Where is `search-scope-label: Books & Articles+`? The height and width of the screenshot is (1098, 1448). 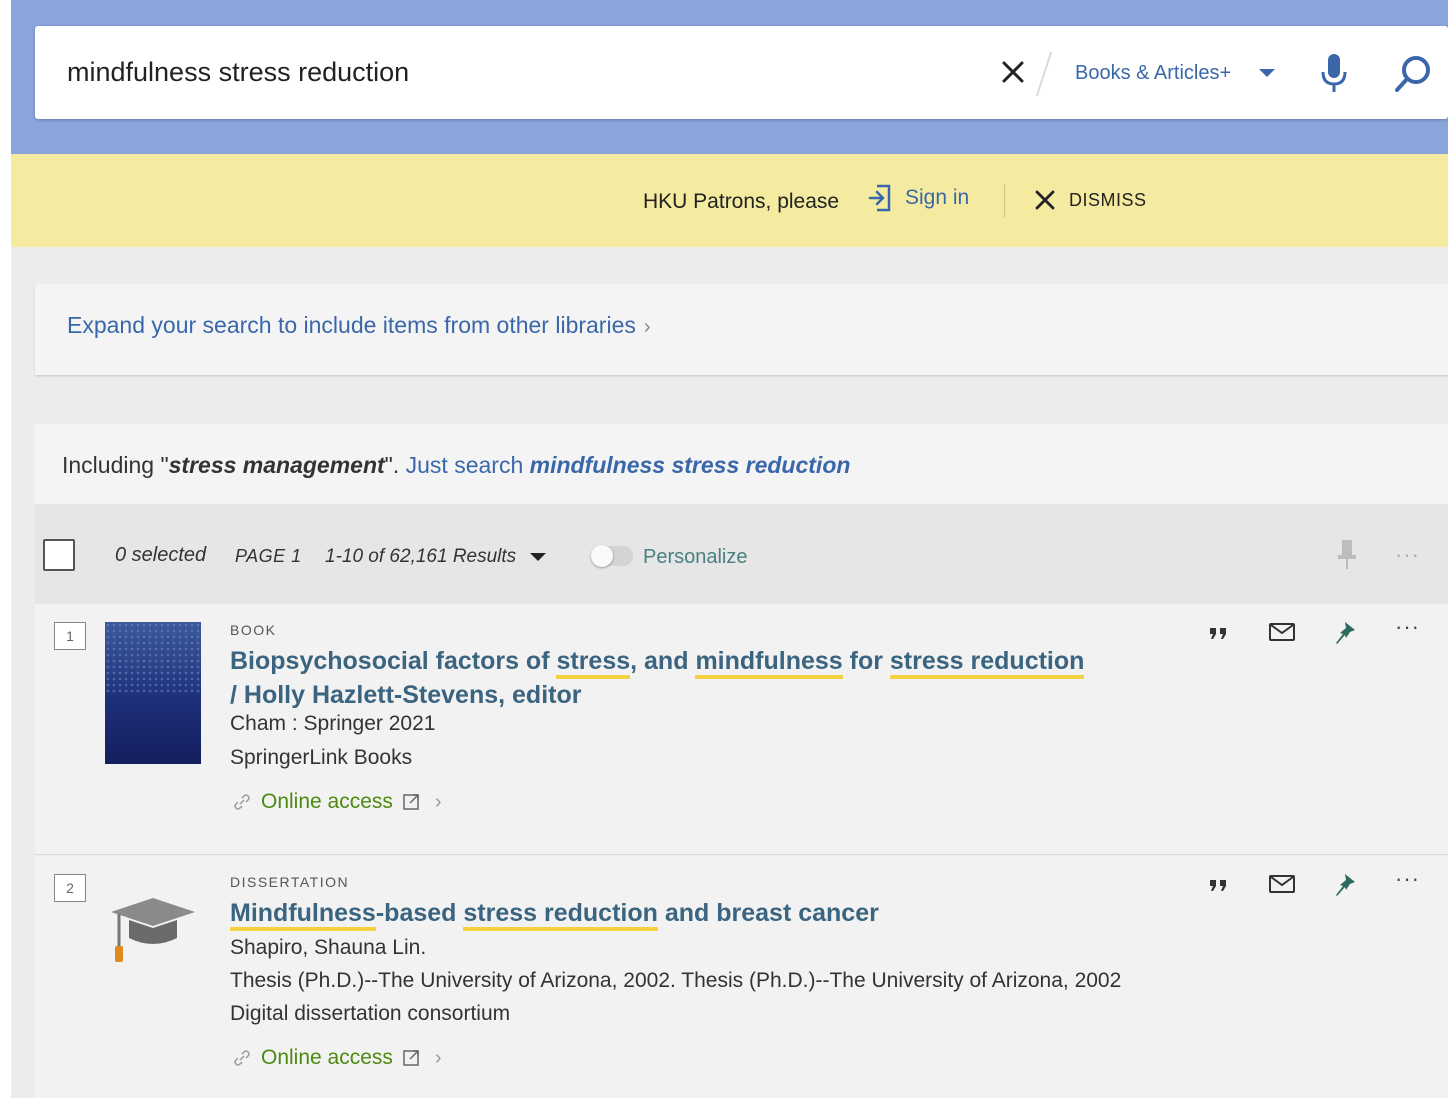
search-scope-label: Books & Articles+ is located at coordinates (1153, 72).